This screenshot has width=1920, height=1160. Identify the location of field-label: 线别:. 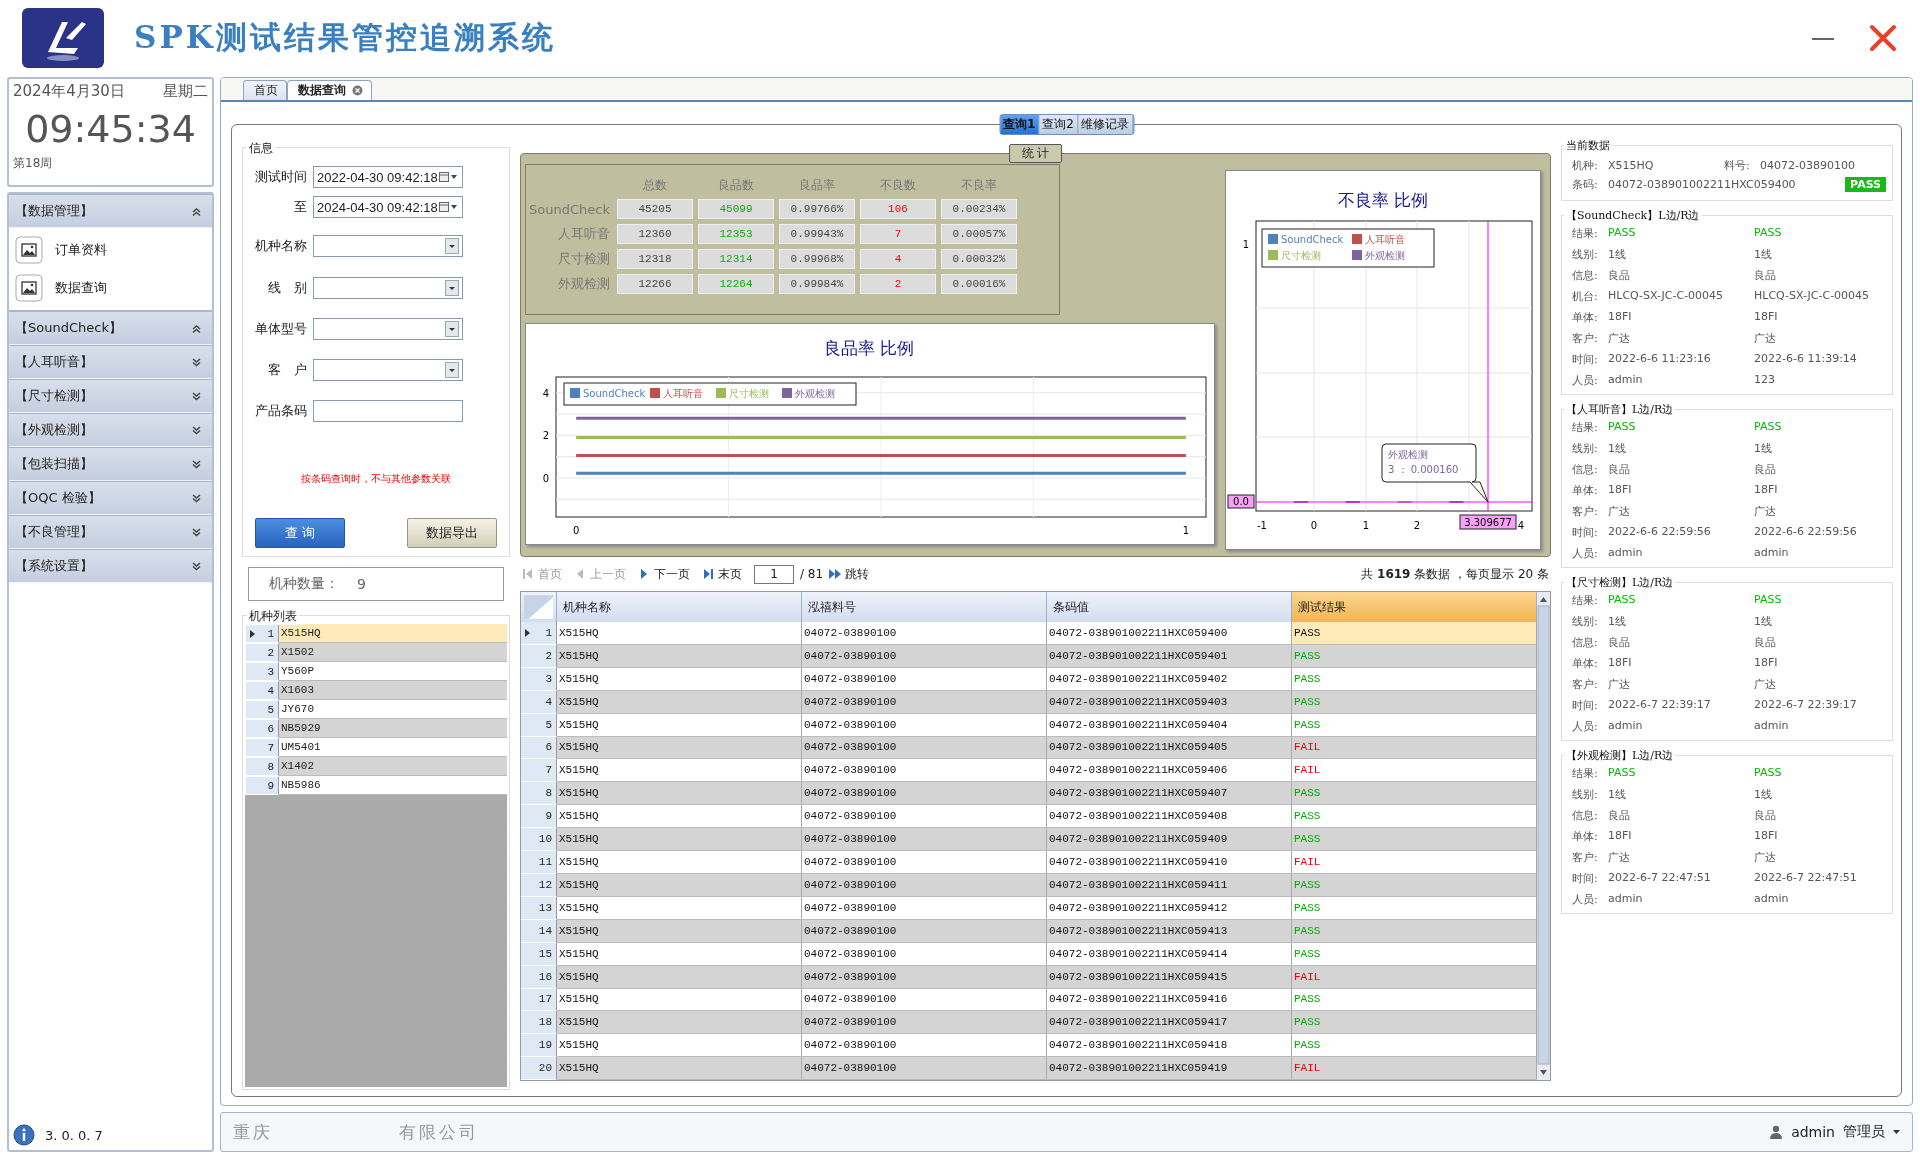
(1585, 254).